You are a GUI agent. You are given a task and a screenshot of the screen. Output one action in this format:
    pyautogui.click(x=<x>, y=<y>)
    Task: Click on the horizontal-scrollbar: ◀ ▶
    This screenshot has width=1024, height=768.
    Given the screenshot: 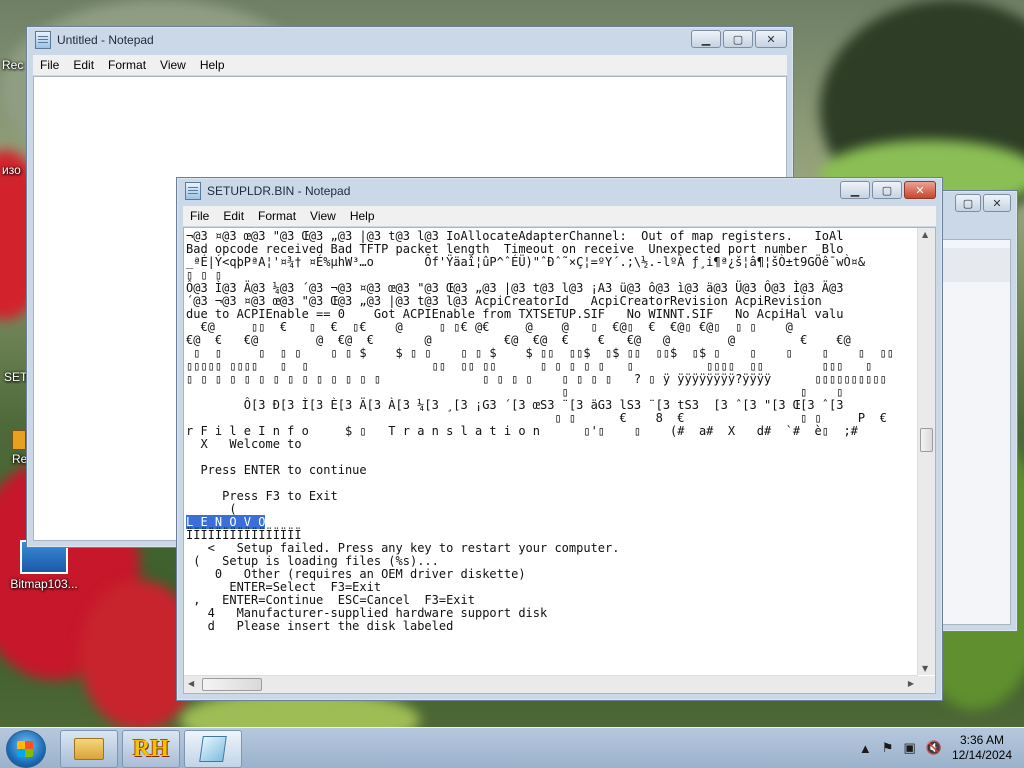 What is the action you would take?
    pyautogui.click(x=551, y=684)
    